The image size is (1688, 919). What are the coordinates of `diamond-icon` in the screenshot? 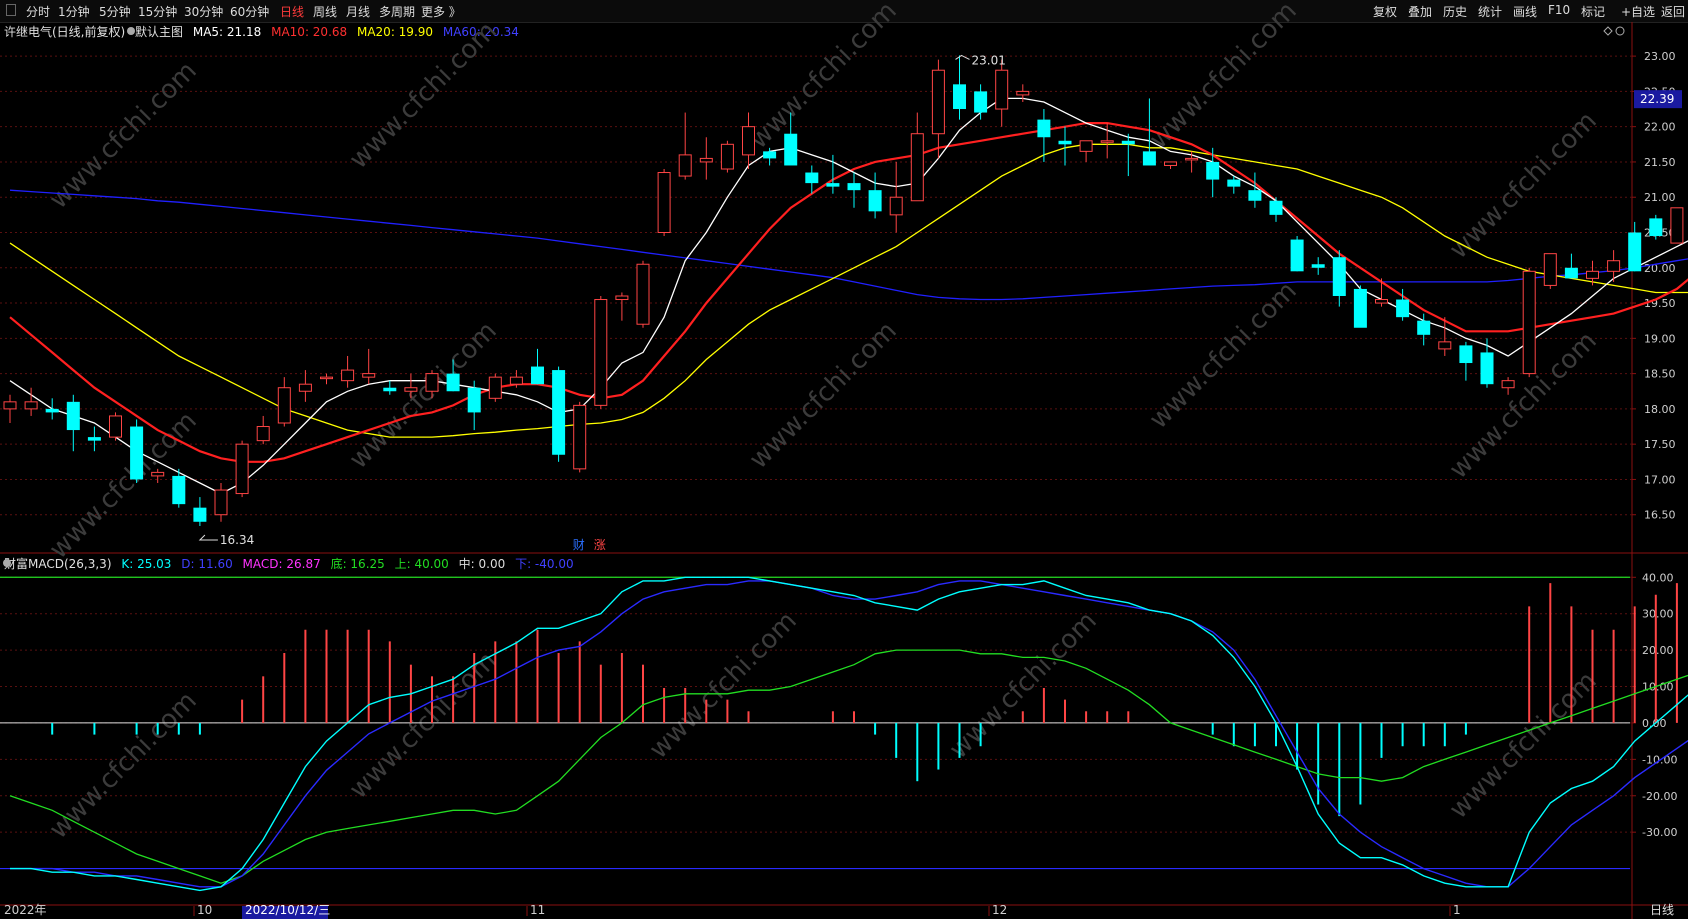 It's located at (1608, 31).